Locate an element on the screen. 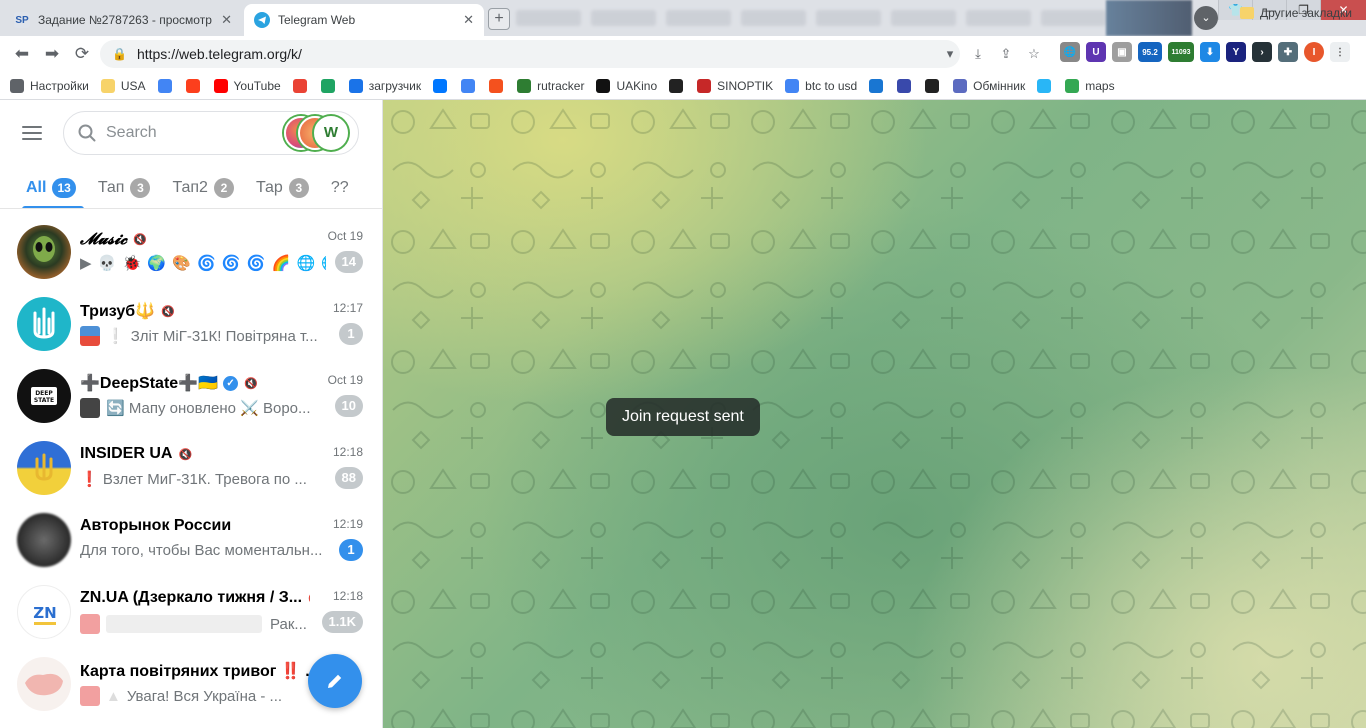  bookmark-item: USA is located at coordinates (123, 85).